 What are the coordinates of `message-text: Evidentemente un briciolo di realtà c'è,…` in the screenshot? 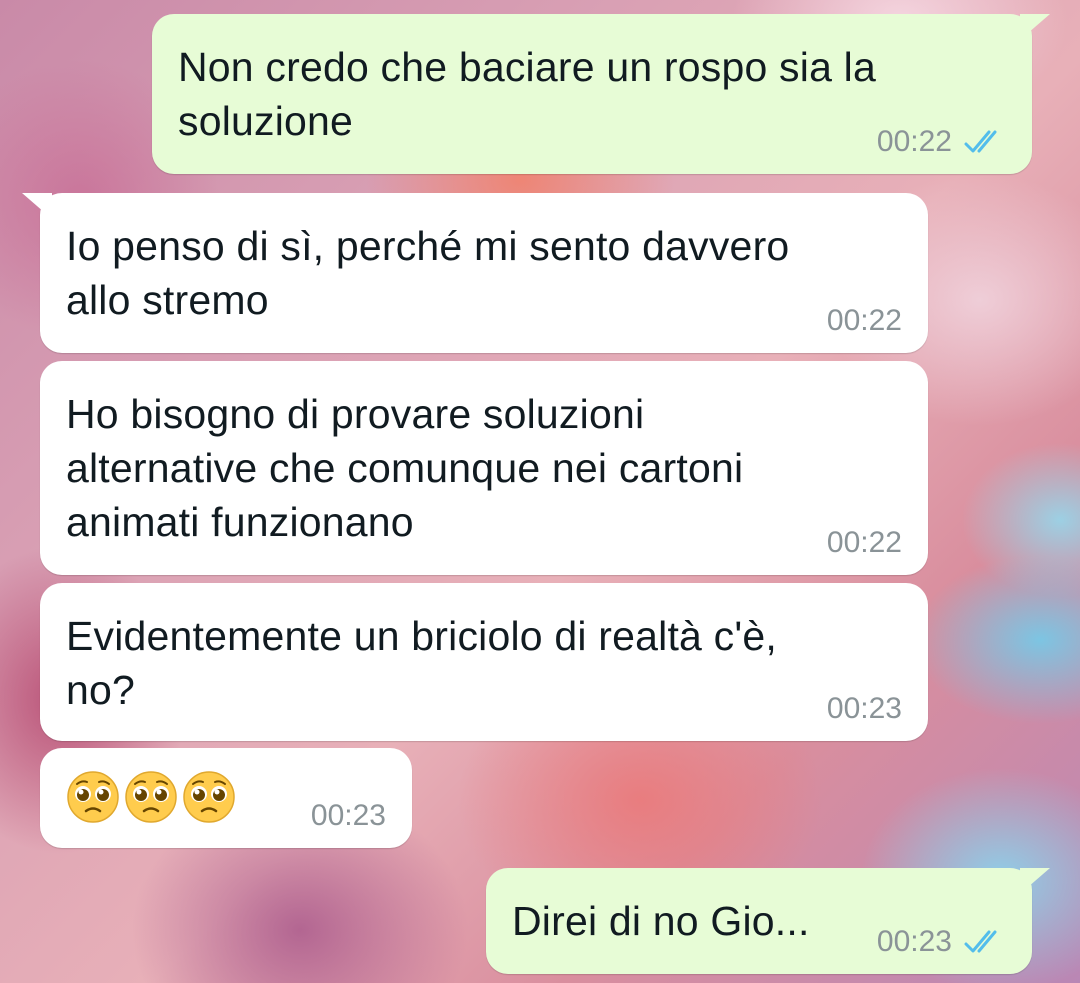 It's located at (421, 663).